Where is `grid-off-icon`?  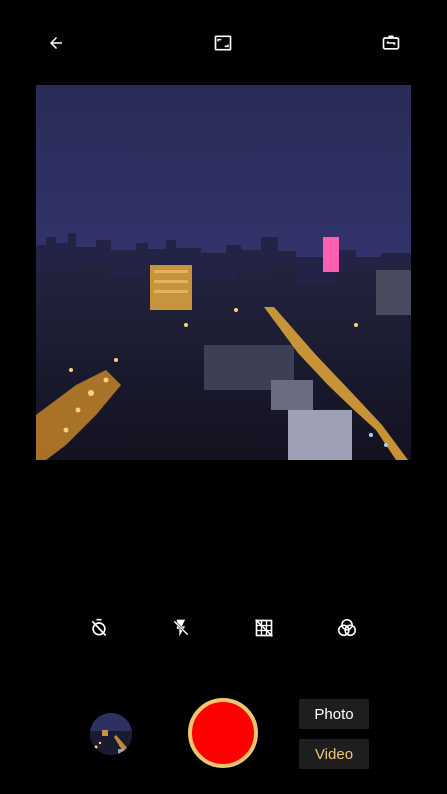 grid-off-icon is located at coordinates (264, 628).